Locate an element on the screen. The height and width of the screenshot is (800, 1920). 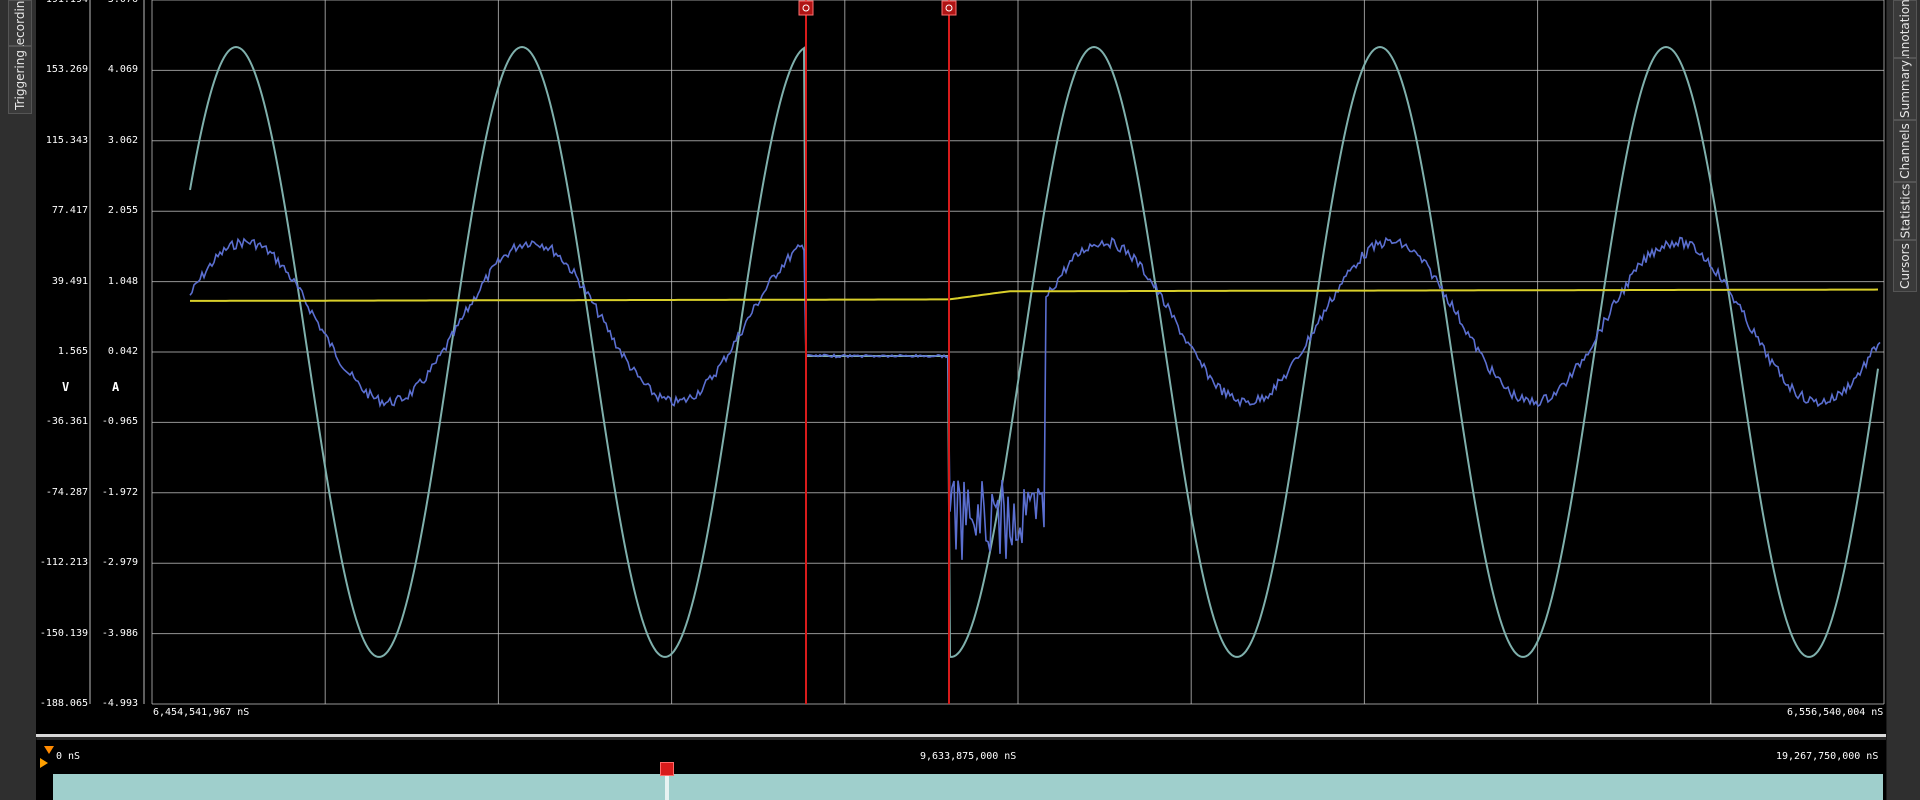
tab-summary-label: Summary is located at coordinates (1905, 89).